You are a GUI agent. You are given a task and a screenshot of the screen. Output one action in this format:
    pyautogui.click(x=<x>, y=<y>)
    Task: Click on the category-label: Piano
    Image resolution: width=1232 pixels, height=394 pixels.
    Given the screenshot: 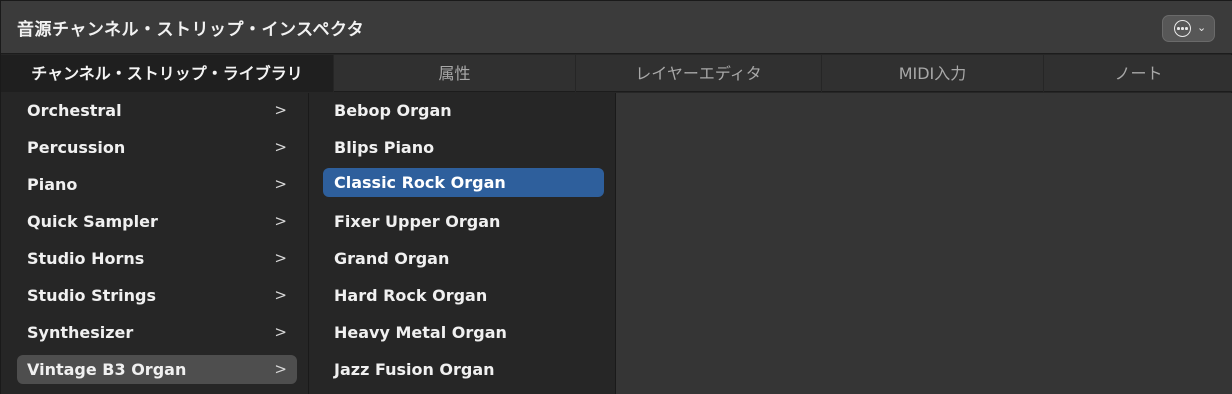 What is the action you would take?
    pyautogui.click(x=52, y=184)
    